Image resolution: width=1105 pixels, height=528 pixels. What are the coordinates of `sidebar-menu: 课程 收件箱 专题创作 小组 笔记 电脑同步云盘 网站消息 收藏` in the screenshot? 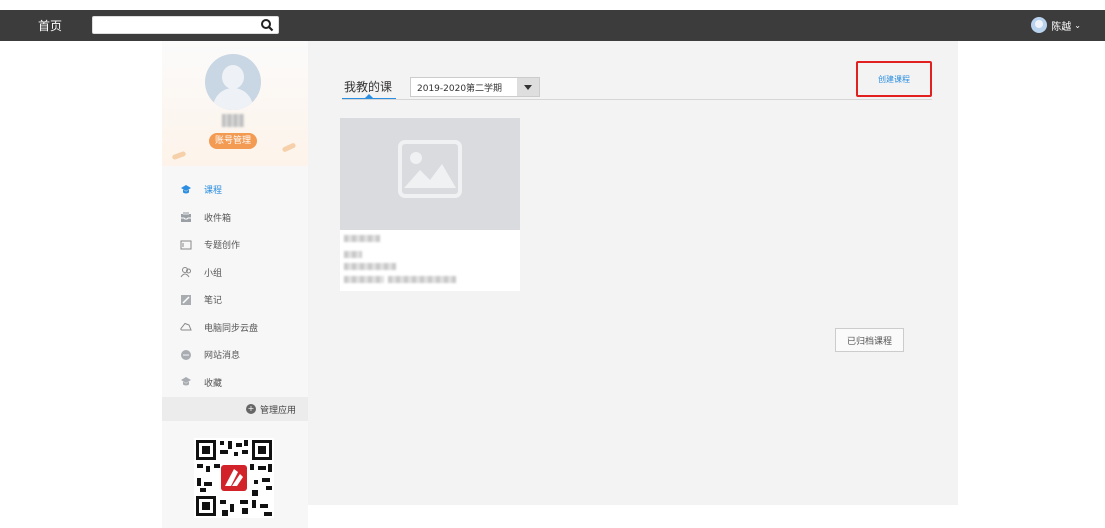 It's located at (235, 281).